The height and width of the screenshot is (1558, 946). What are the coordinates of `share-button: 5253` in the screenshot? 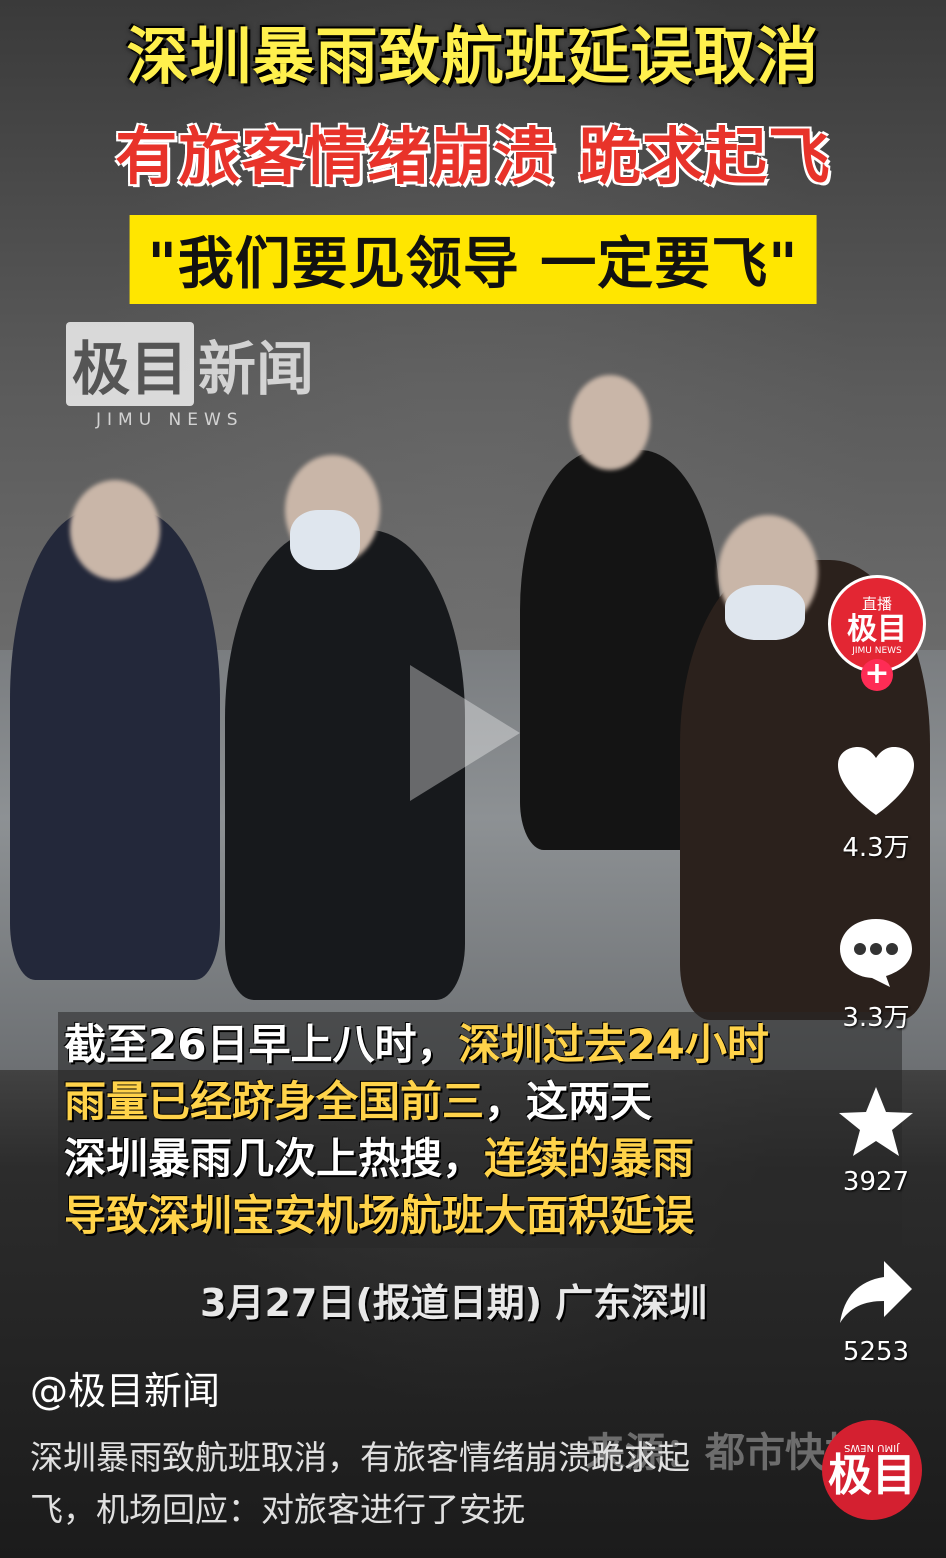 It's located at (876, 1311).